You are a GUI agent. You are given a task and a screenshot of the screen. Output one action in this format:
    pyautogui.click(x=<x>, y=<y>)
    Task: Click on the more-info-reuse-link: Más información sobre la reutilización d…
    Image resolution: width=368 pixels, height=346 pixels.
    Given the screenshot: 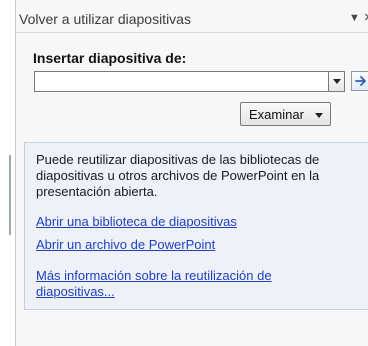 What is the action you would take?
    pyautogui.click(x=186, y=284)
    